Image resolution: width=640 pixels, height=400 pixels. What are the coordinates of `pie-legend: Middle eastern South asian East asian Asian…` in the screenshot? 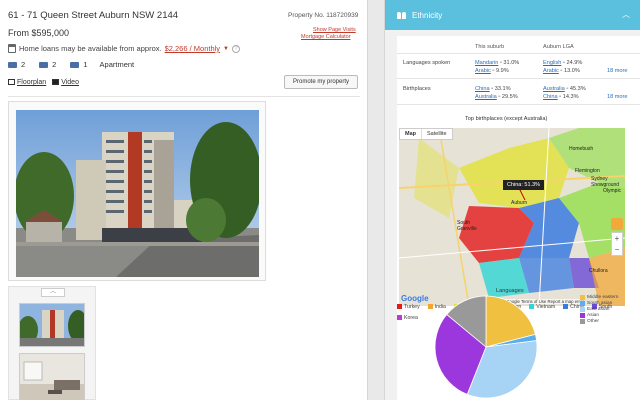 It's located at (599, 309).